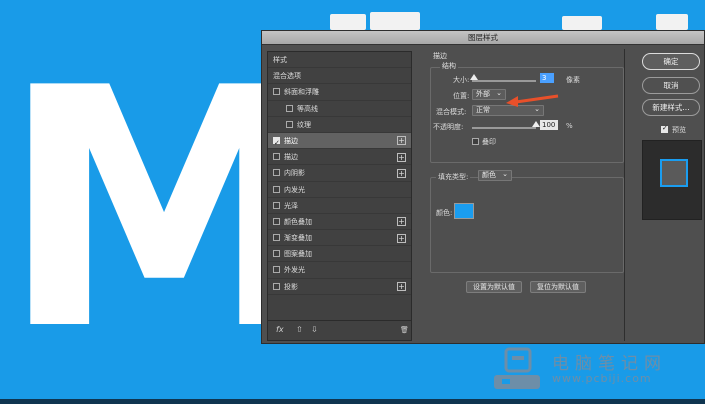 This screenshot has width=705, height=404. Describe the element at coordinates (339, 92) in the screenshot. I see `style-item: 斜面和浮雕` at that location.